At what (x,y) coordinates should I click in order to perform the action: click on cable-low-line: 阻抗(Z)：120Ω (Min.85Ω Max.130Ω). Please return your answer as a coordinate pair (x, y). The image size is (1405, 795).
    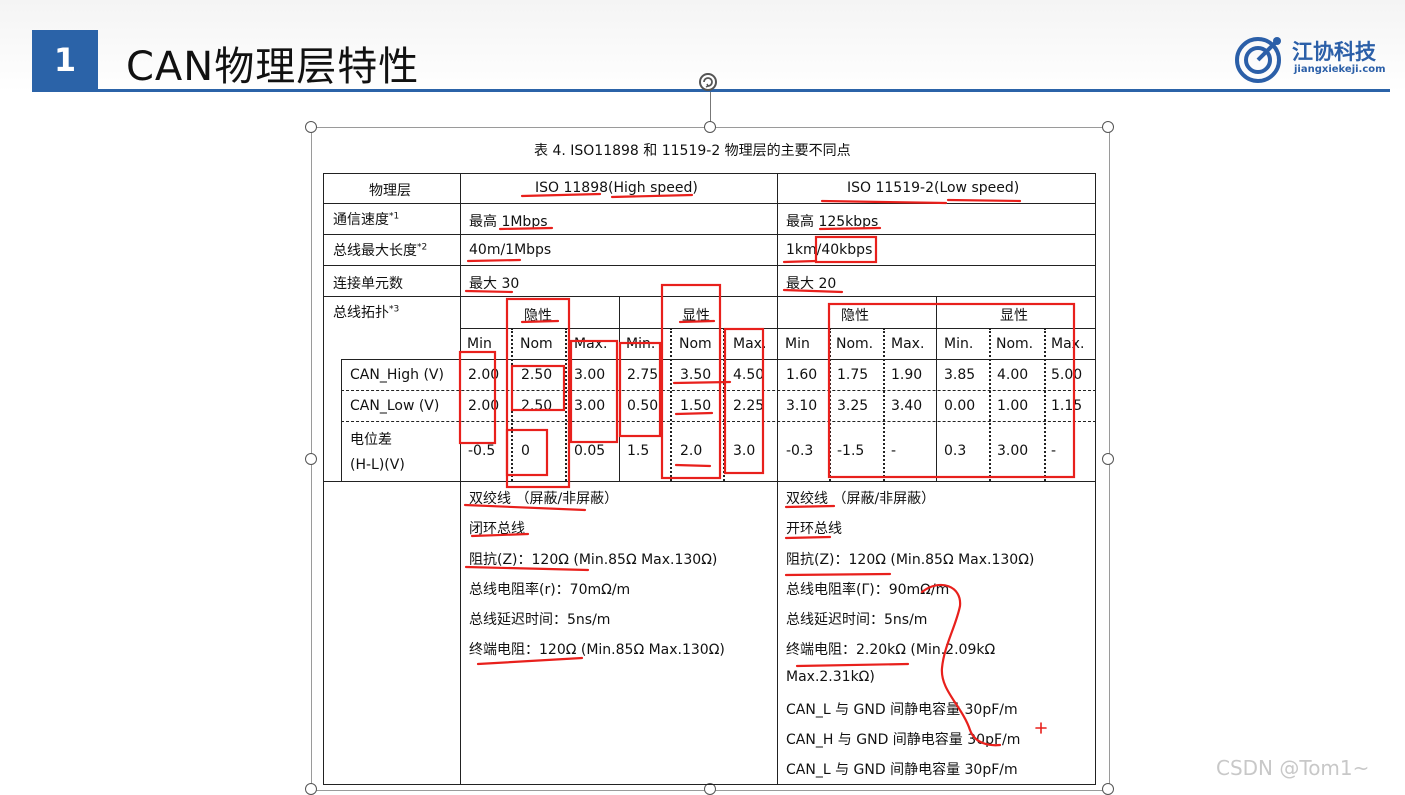
    Looking at the image, I should click on (910, 560).